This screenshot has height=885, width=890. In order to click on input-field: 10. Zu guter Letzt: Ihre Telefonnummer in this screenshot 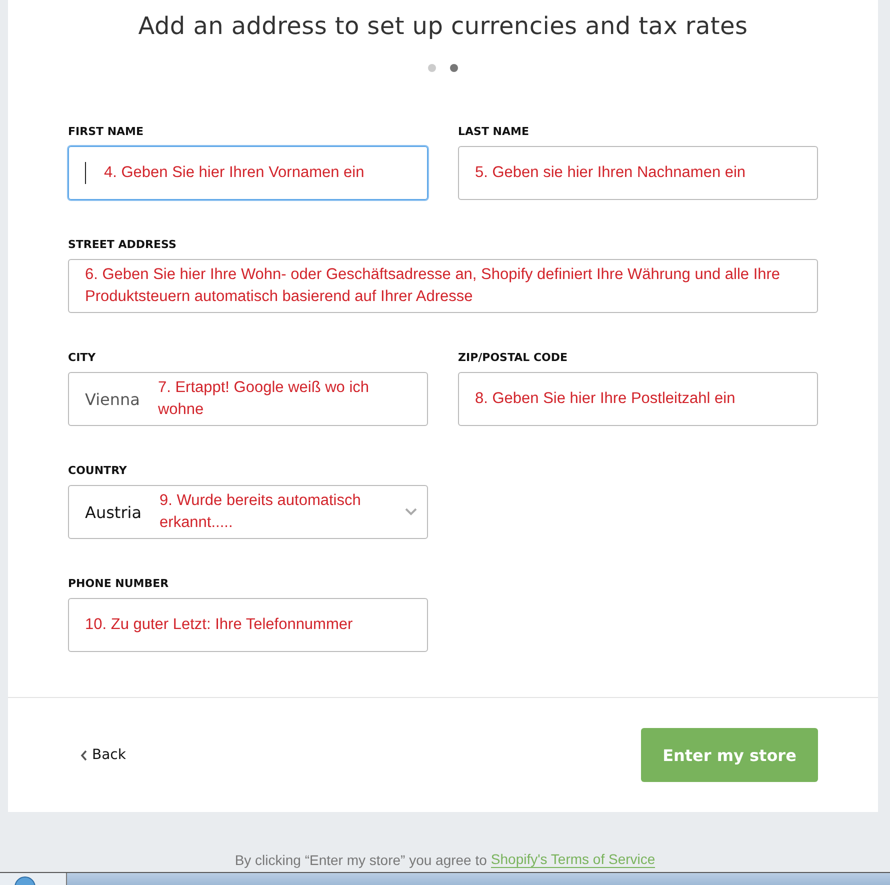, I will do `click(248, 625)`.